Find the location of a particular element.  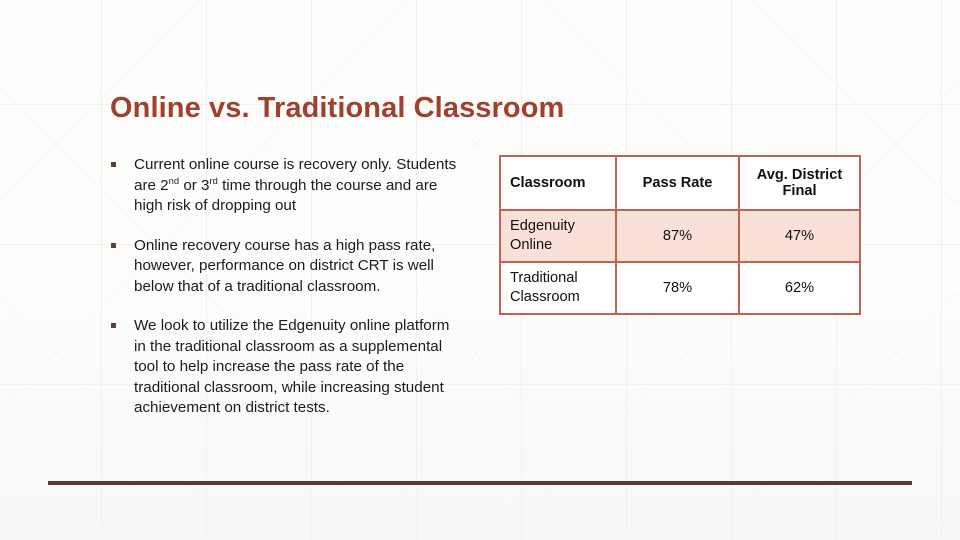

page-title: Online vs. Traditional Classroom is located at coordinates (337, 108).